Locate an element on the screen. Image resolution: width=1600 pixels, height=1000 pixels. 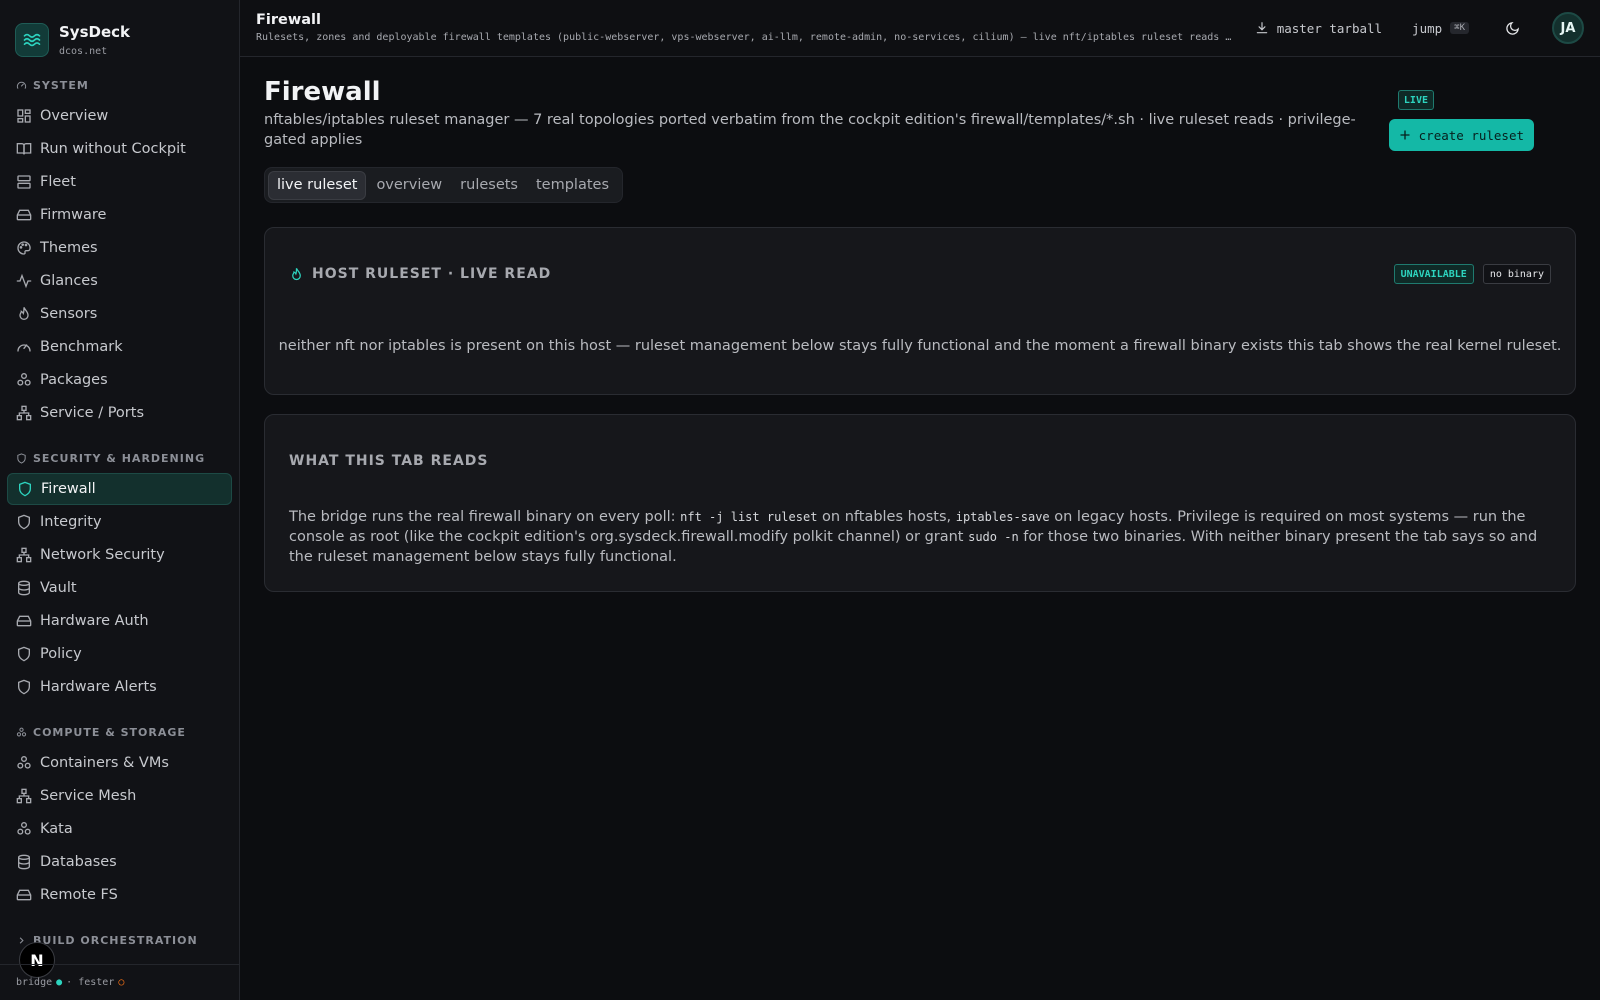
reads-text: on nftables hosts, is located at coordinates (886, 517).